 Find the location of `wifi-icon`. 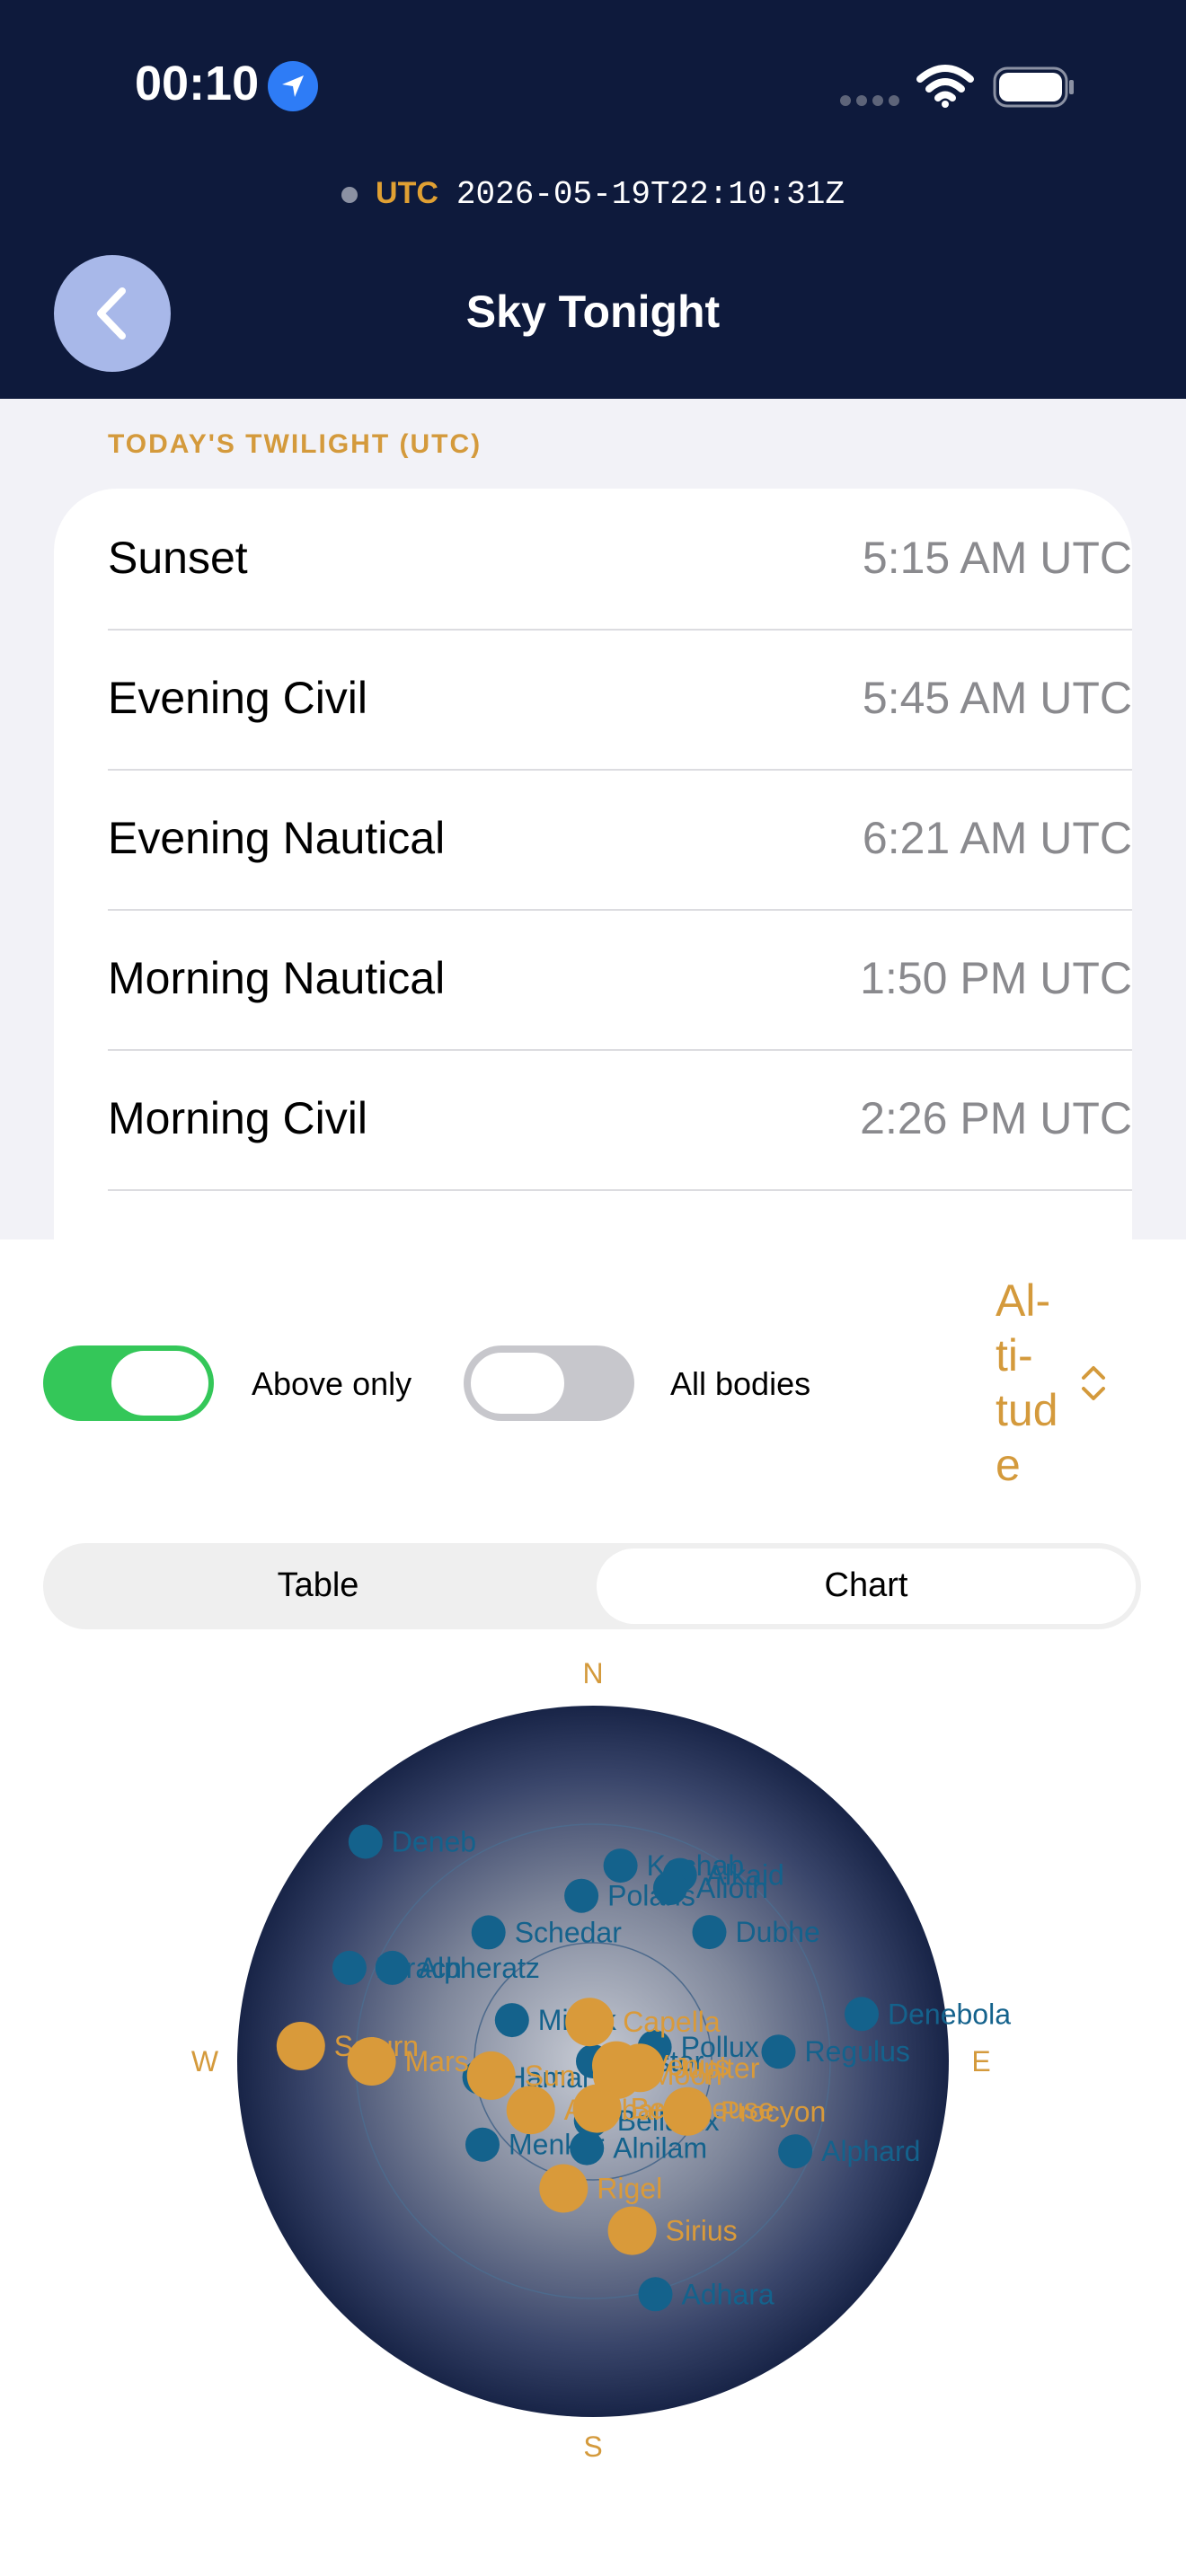

wifi-icon is located at coordinates (945, 88).